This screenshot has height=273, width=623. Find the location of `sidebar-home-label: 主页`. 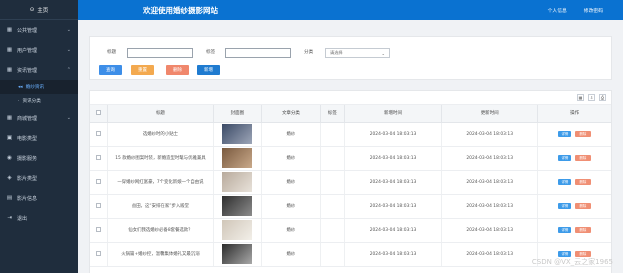

sidebar-home-label: 主页 is located at coordinates (43, 10).